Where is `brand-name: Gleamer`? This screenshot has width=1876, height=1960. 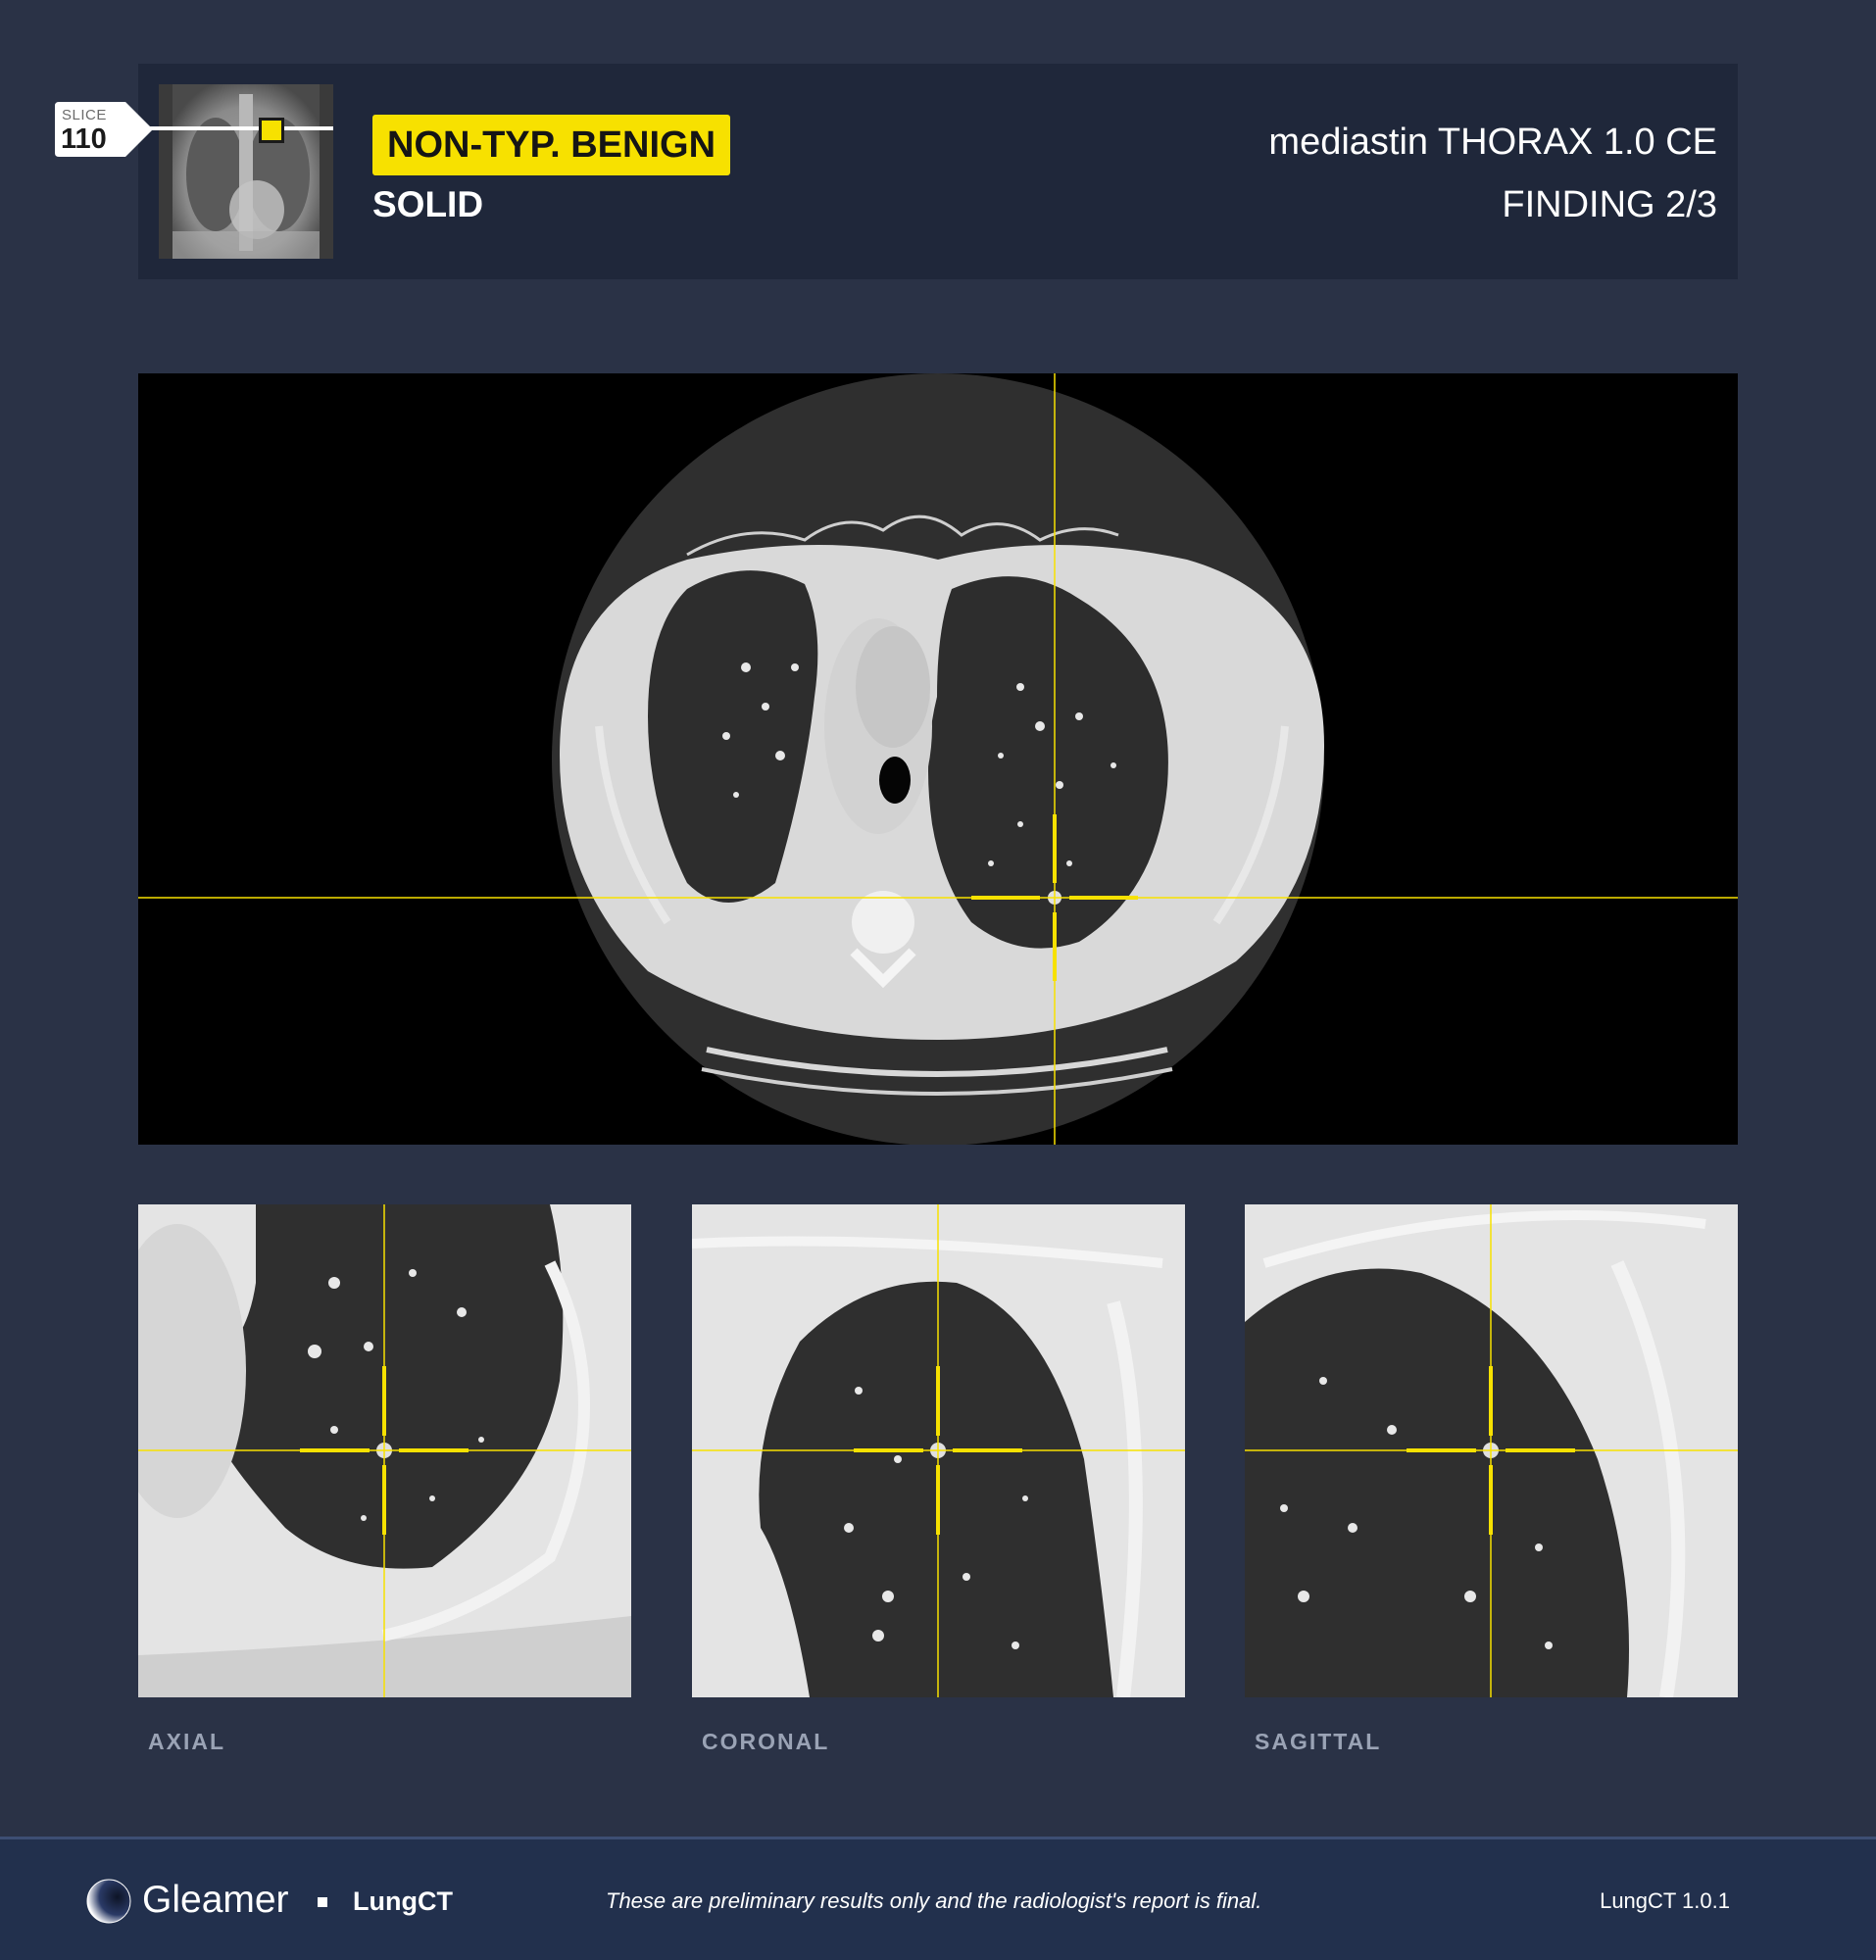
brand-name: Gleamer is located at coordinates (215, 1900).